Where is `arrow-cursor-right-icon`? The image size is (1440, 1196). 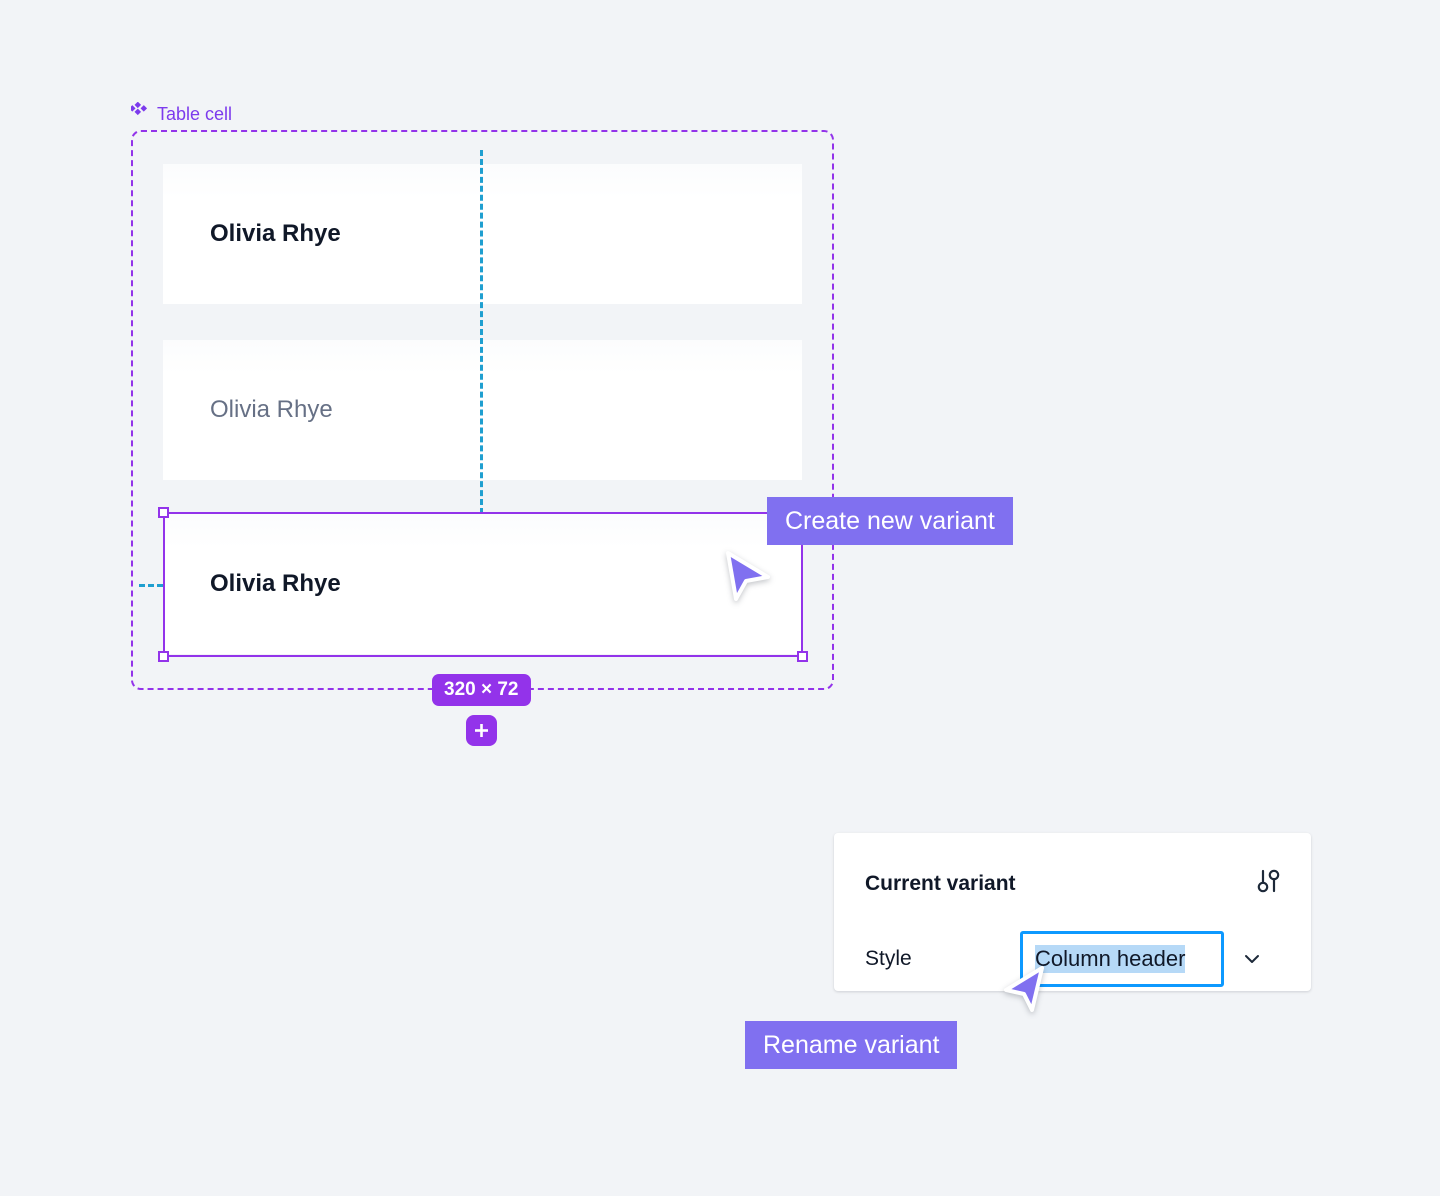 arrow-cursor-right-icon is located at coordinates (748, 577).